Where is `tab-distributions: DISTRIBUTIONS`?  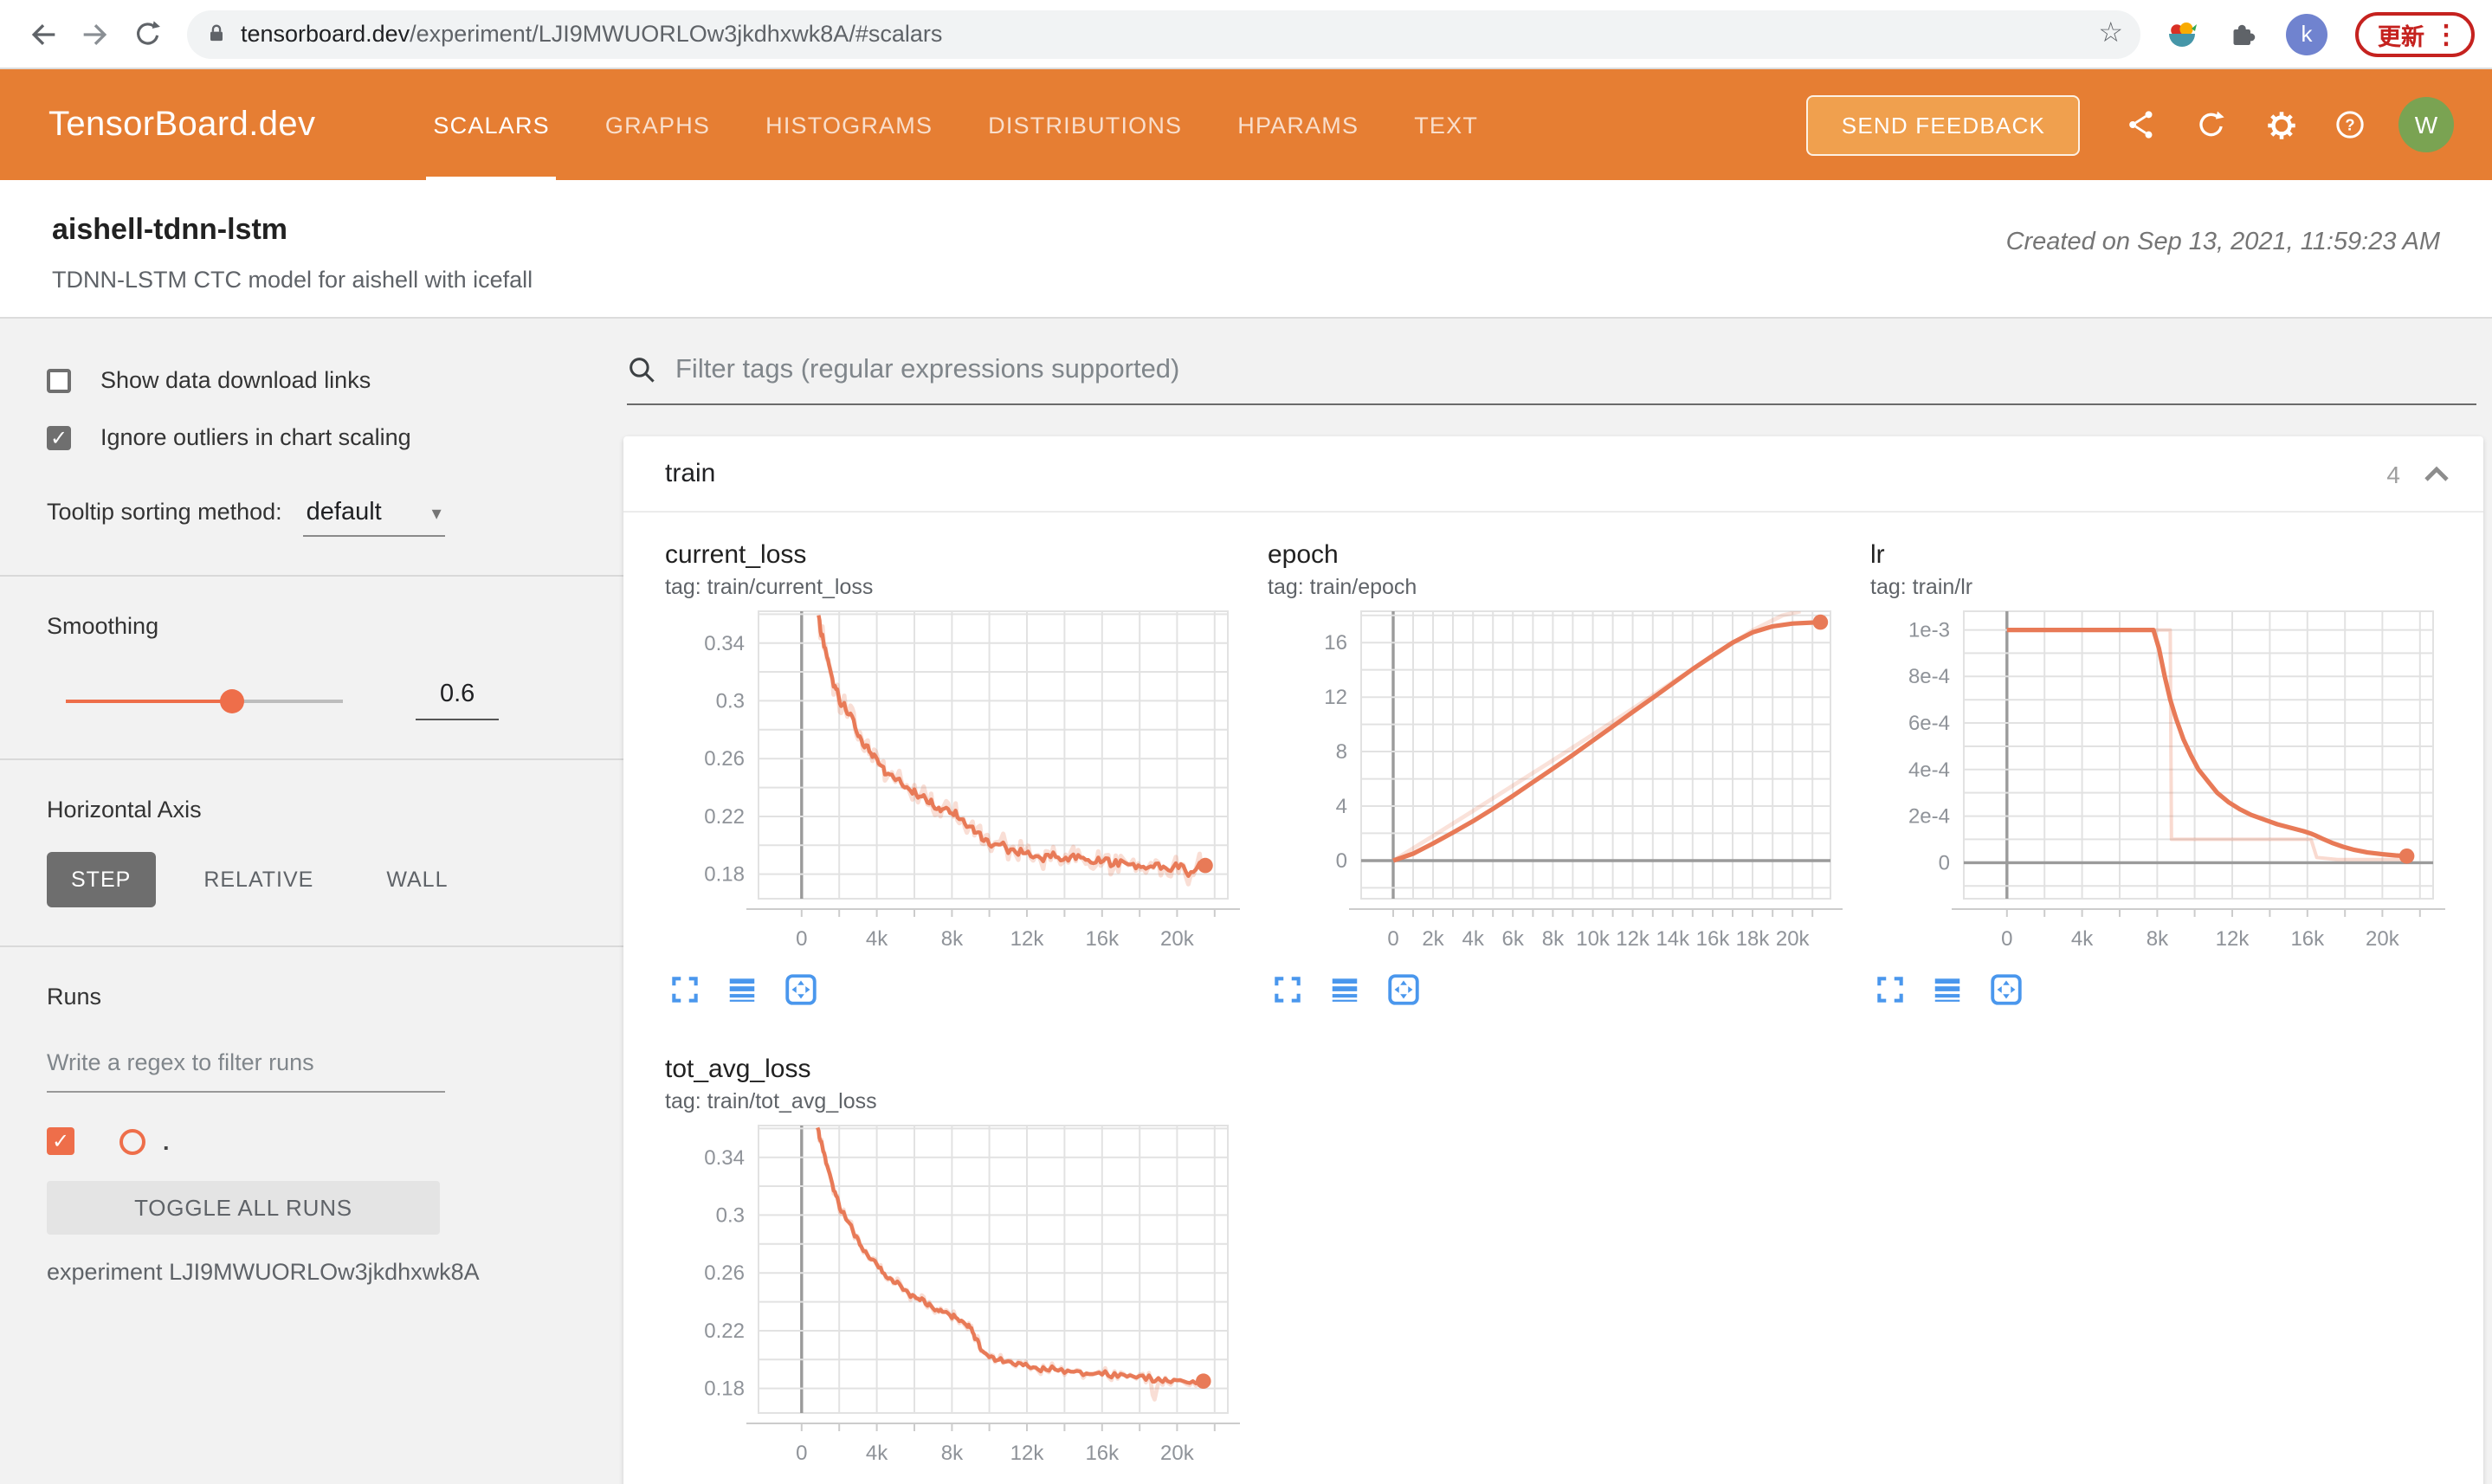 tab-distributions: DISTRIBUTIONS is located at coordinates (1085, 125).